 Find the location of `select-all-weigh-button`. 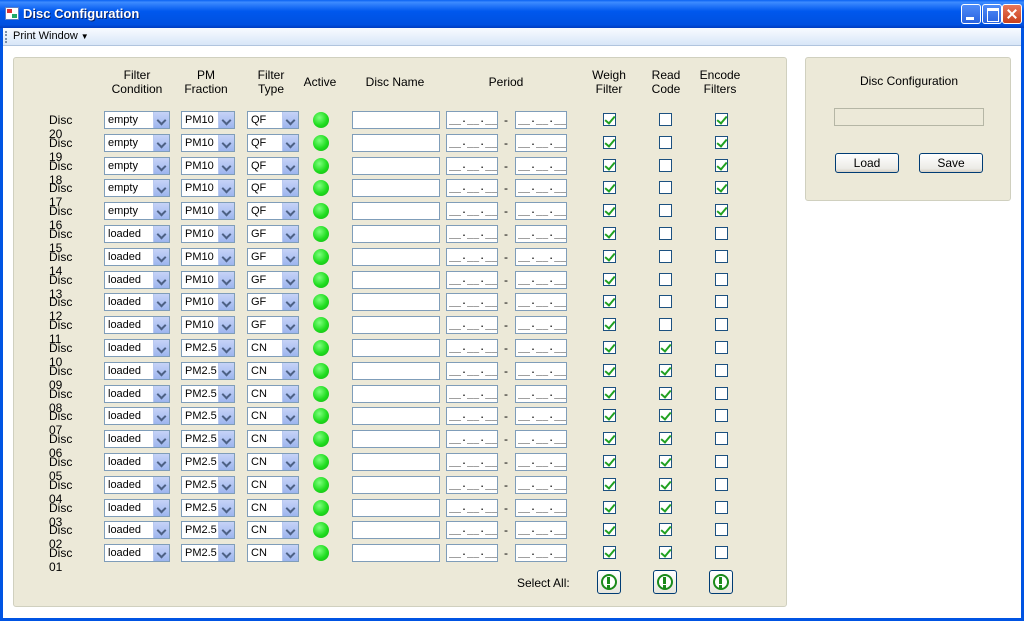

select-all-weigh-button is located at coordinates (609, 582).